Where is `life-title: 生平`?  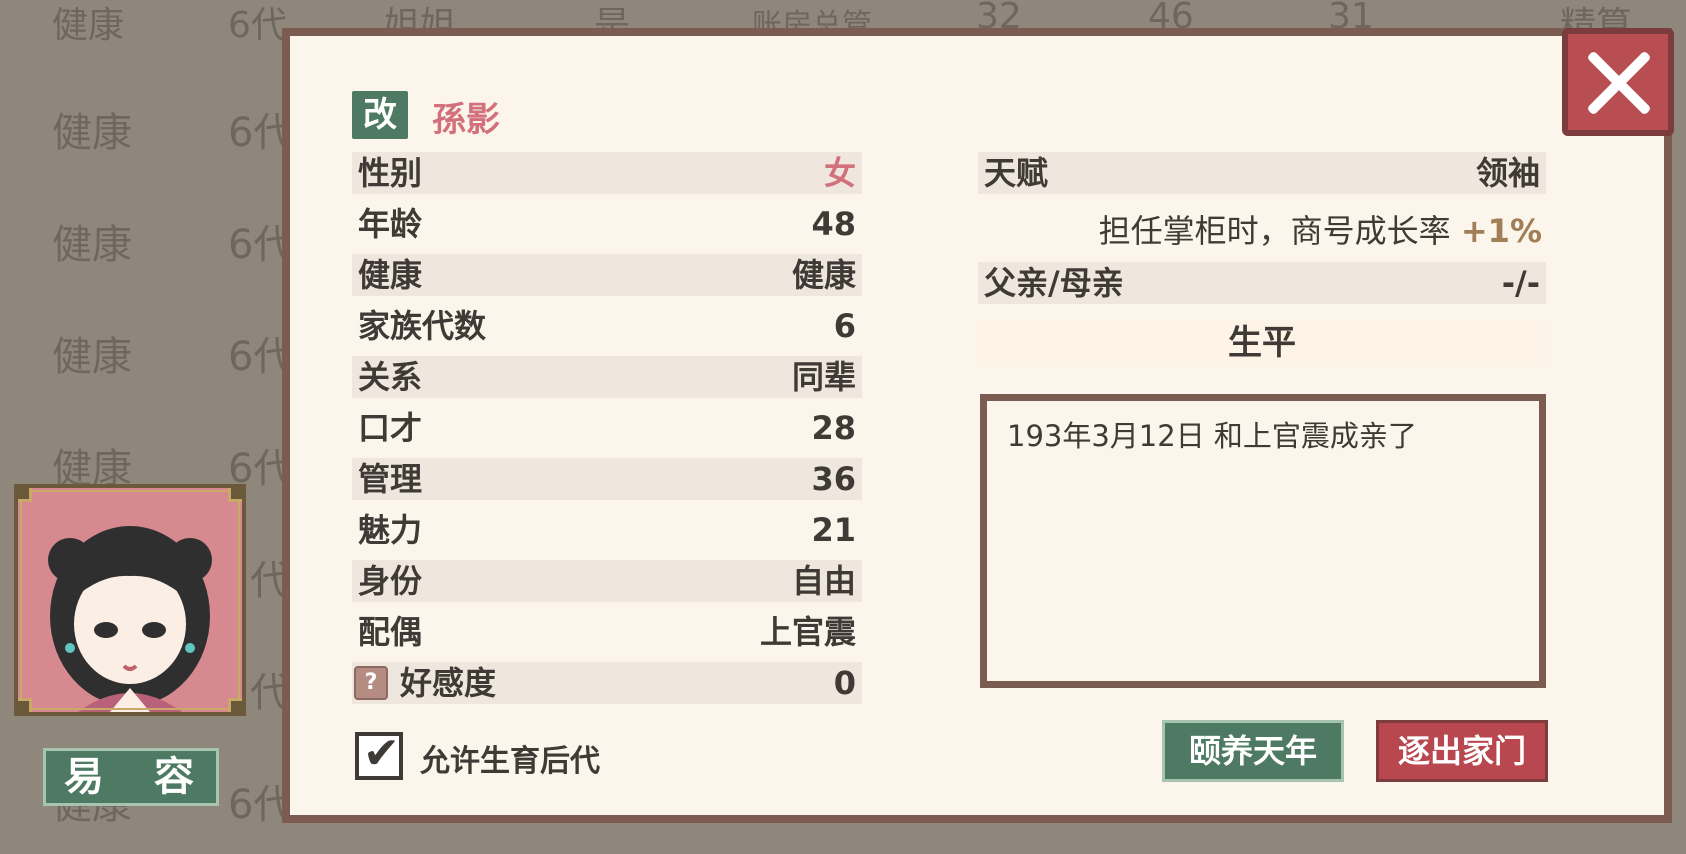
life-title: 生平 is located at coordinates (1262, 343).